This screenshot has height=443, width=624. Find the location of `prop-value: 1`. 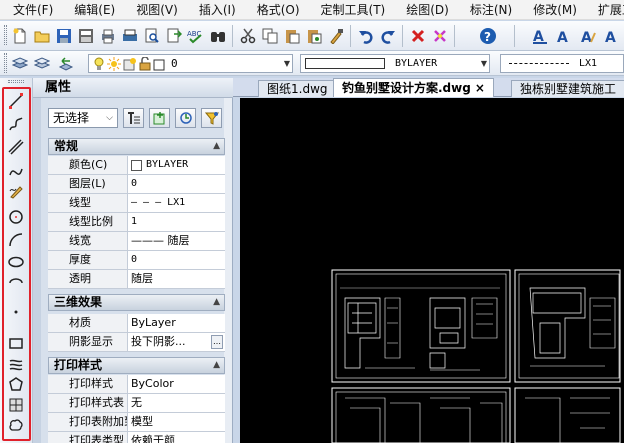

prop-value: 1 is located at coordinates (134, 221).